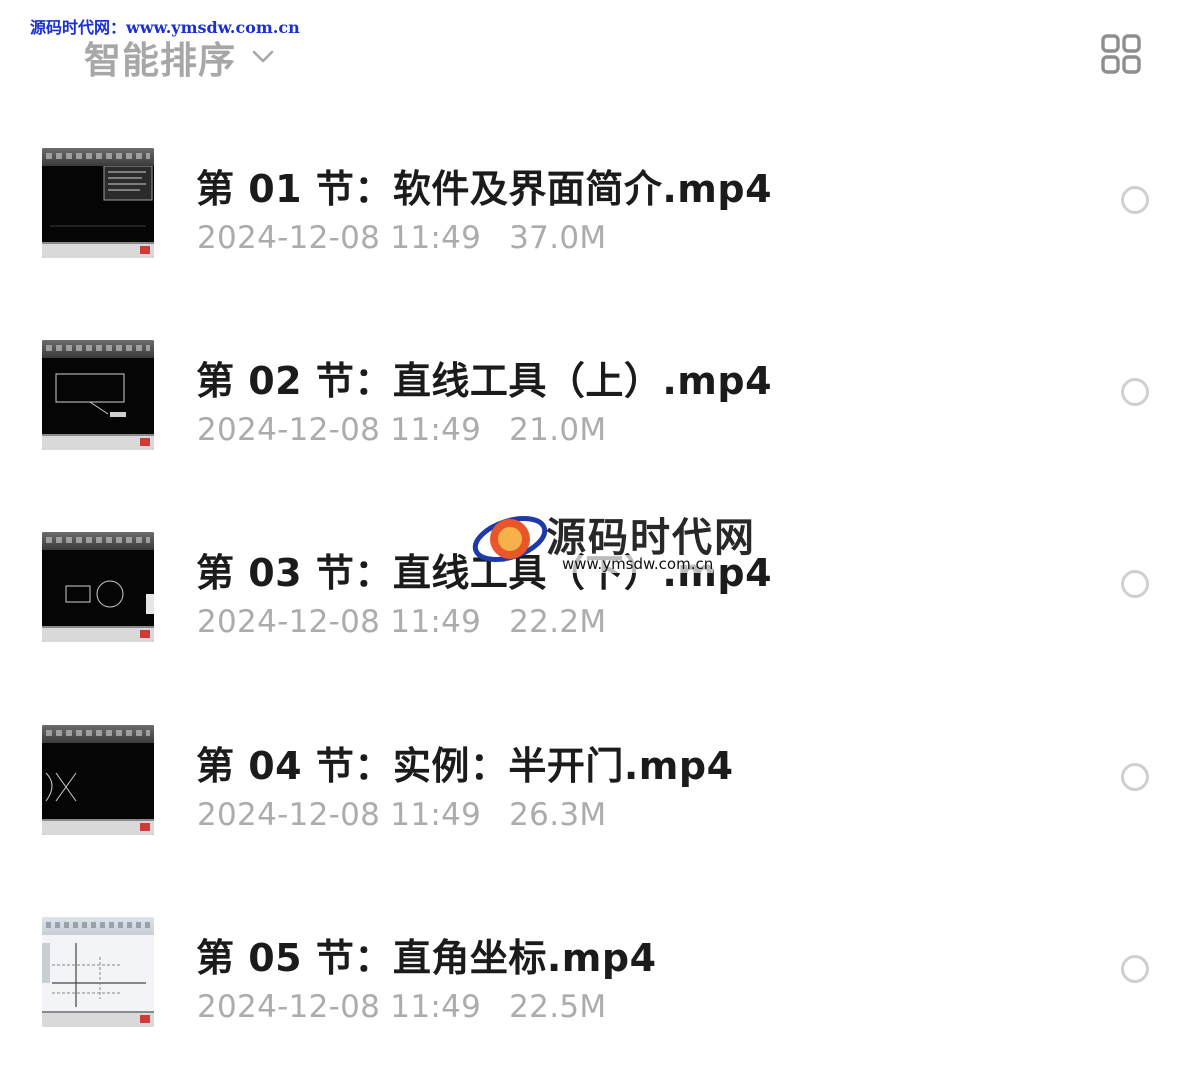 The height and width of the screenshot is (1086, 1199). I want to click on file-meta: 2024-12-08 11:49 37.0M, so click(401, 238).